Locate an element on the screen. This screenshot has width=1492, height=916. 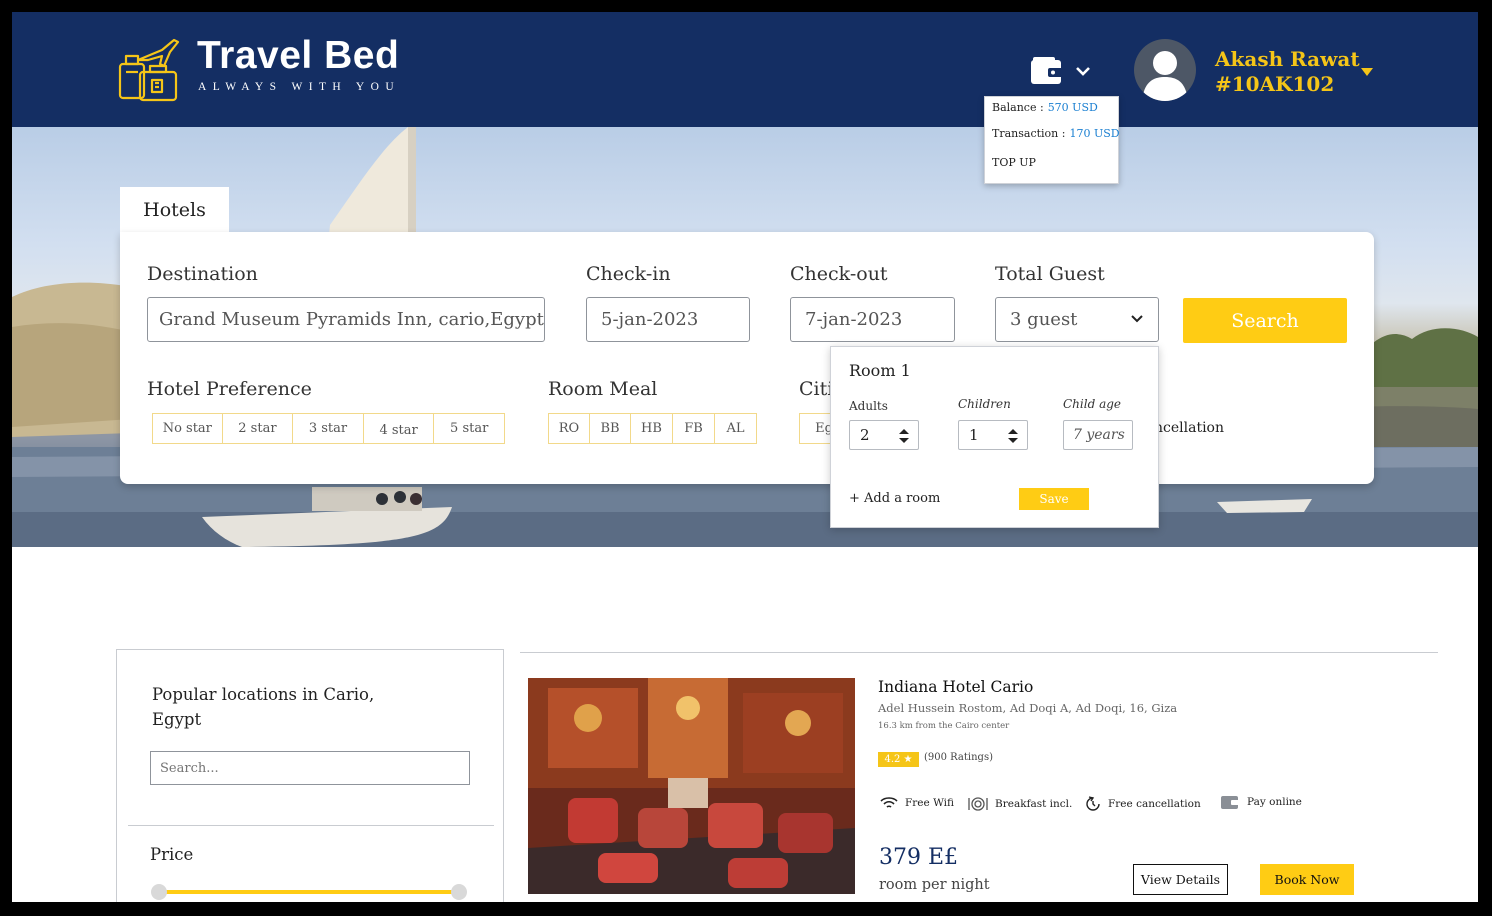
avatar is located at coordinates (1165, 70).